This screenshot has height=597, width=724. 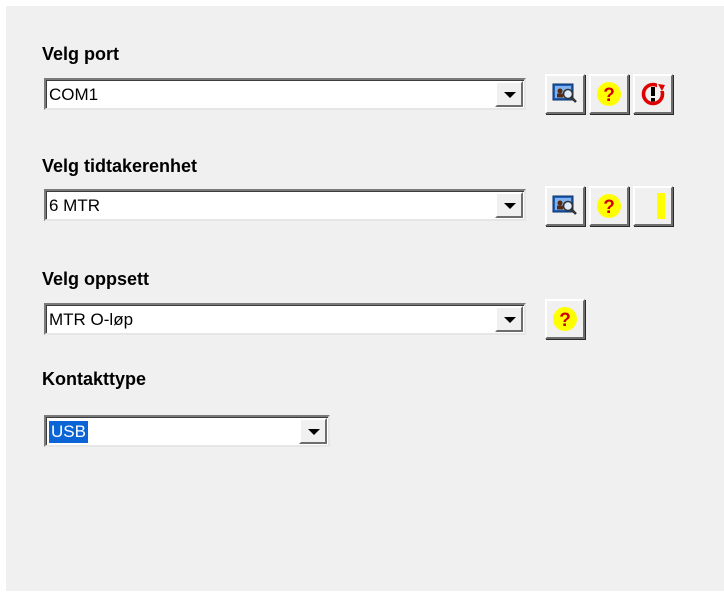 What do you see at coordinates (81, 54) in the screenshot?
I see `port-label: Velg port` at bounding box center [81, 54].